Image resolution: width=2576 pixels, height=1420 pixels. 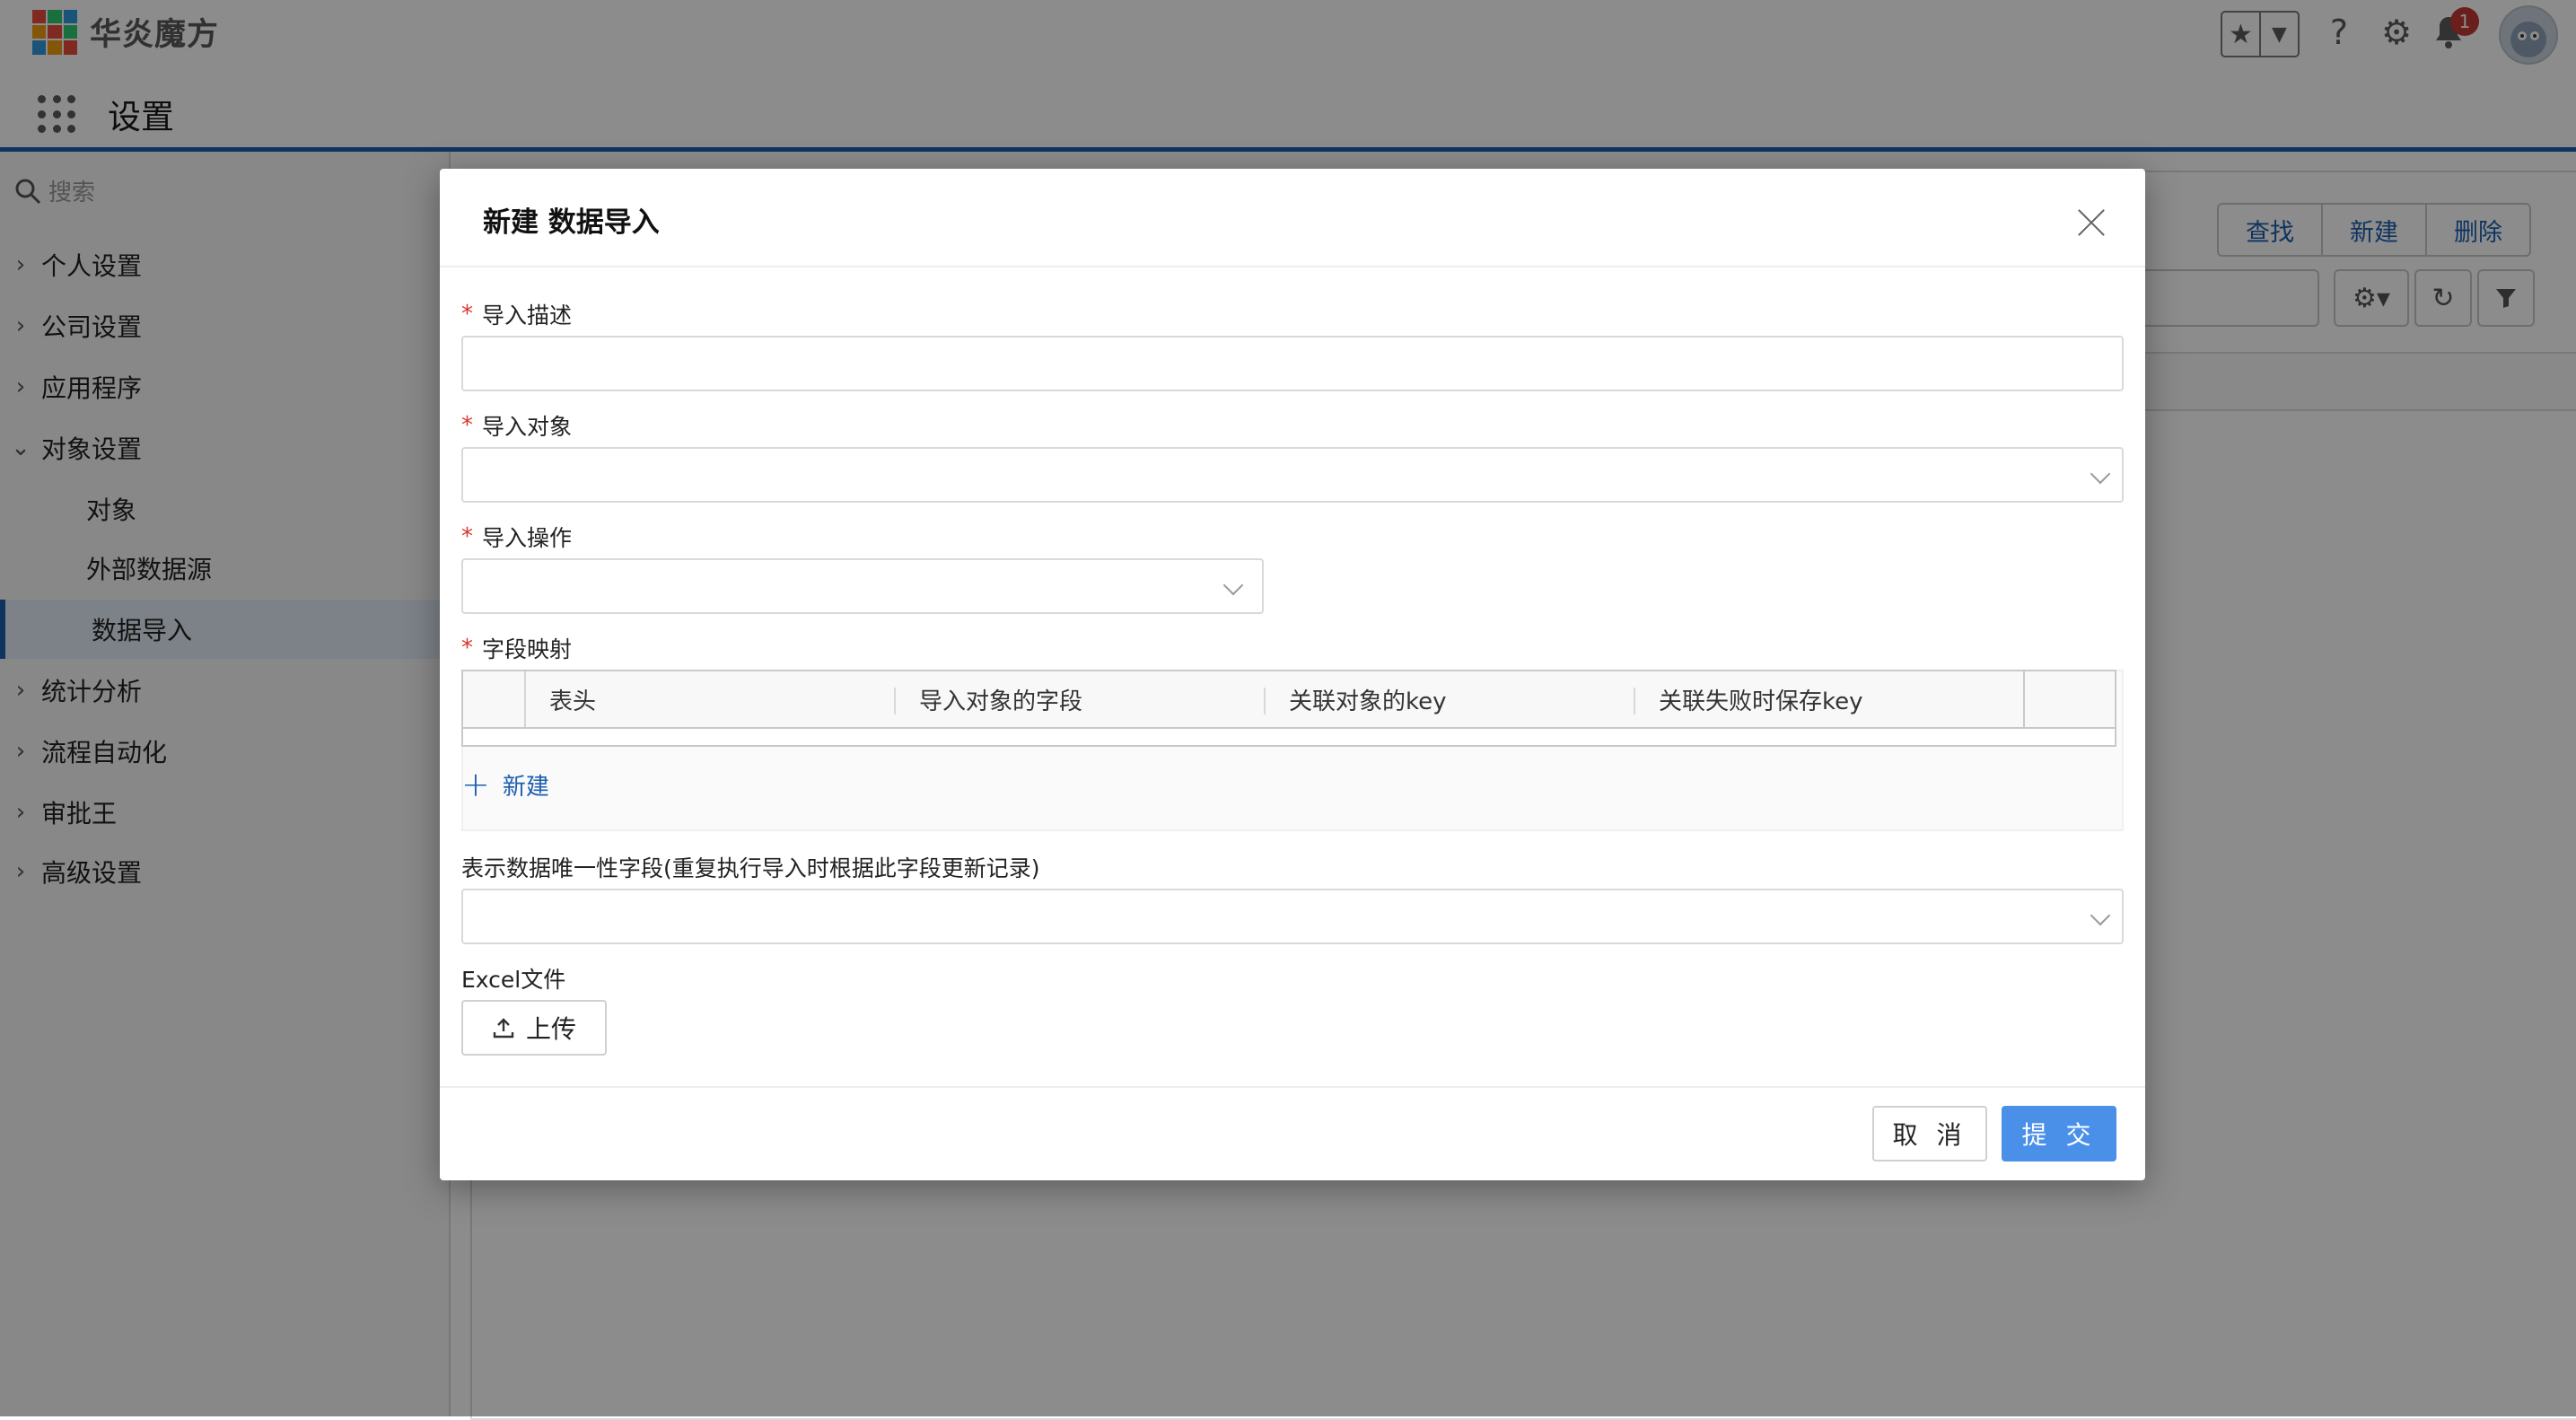 What do you see at coordinates (527, 649) in the screenshot?
I see `mapping-label-text: 字段映射` at bounding box center [527, 649].